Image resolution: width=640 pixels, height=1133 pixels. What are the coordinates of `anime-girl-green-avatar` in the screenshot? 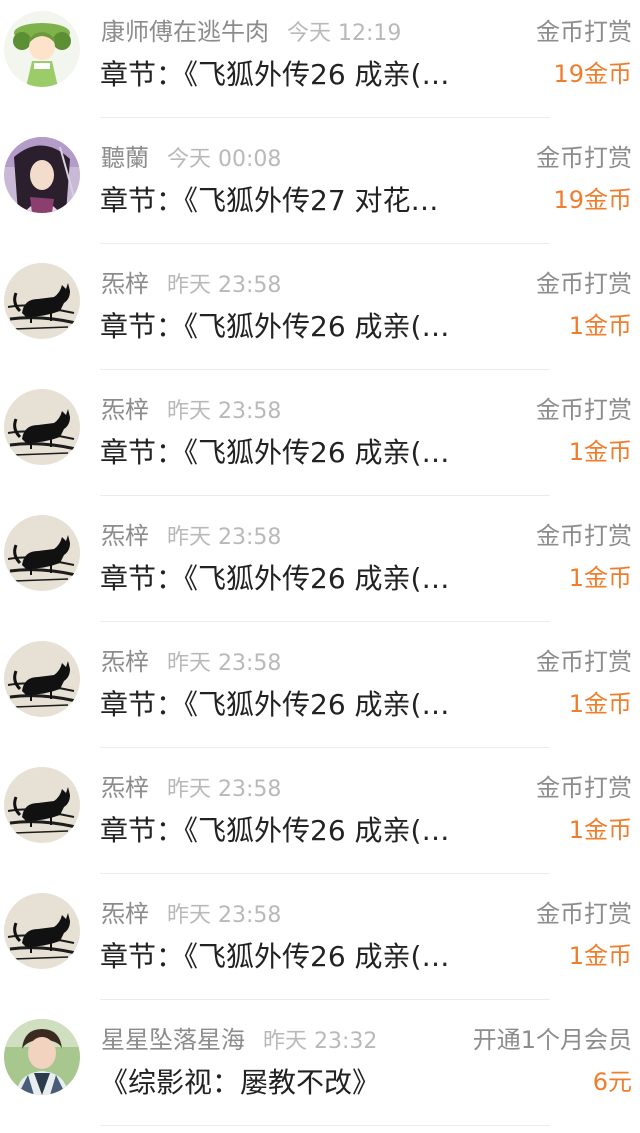 It's located at (42, 49).